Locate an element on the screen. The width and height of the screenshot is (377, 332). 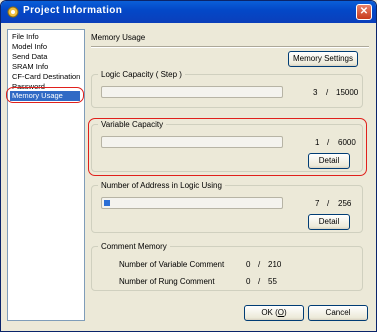
variable-comment-label: Number of Variable Comment is located at coordinates (172, 264).